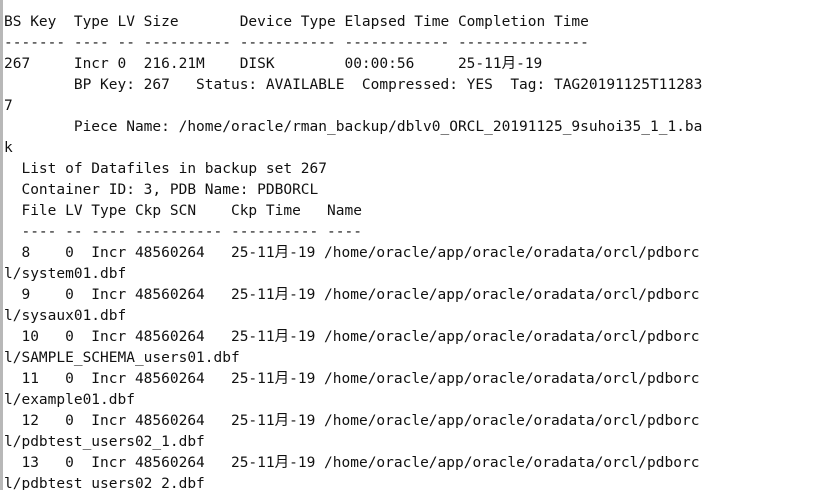  What do you see at coordinates (104, 442) in the screenshot?
I see `datafile-row-wrap: l/pdbtest_users02_1.dbf` at bounding box center [104, 442].